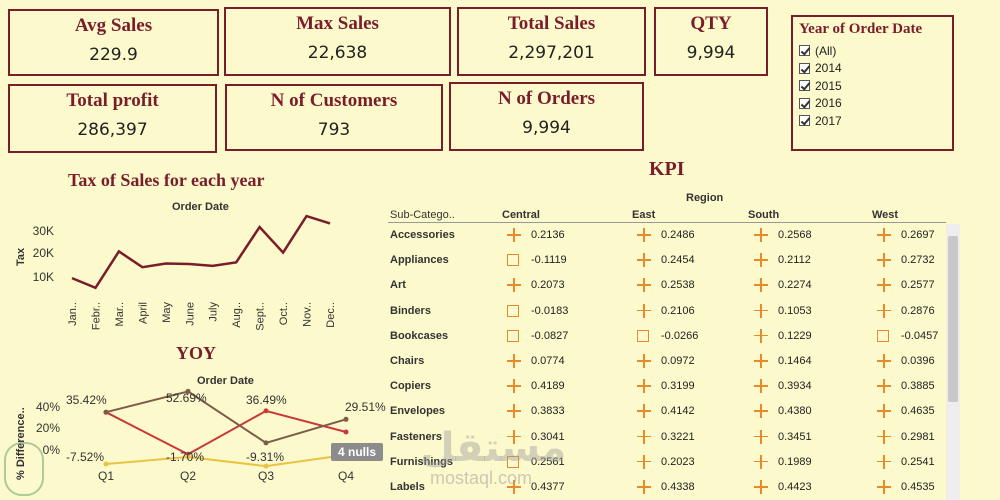  Describe the element at coordinates (872, 69) in the screenshot. I see `filter-item-2014: 2014` at that location.